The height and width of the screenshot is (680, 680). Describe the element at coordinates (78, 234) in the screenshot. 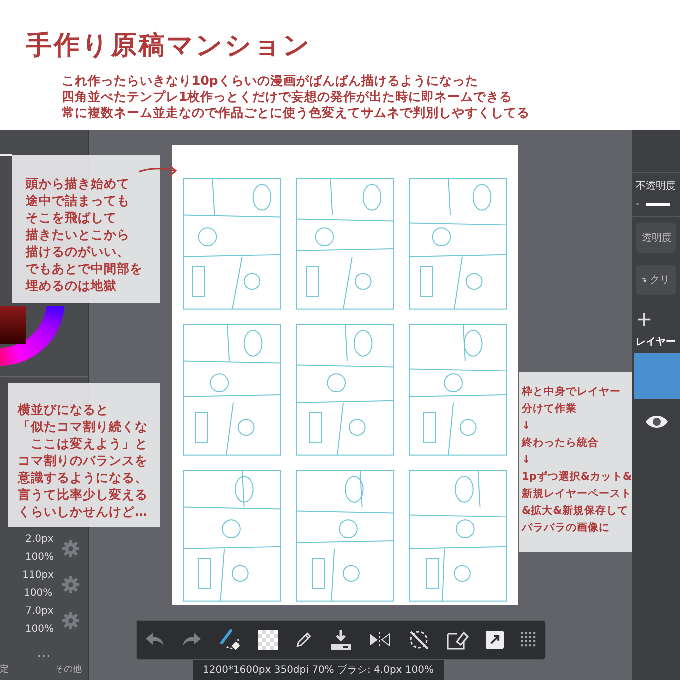

I see `note-line: 描きたいとこから` at that location.